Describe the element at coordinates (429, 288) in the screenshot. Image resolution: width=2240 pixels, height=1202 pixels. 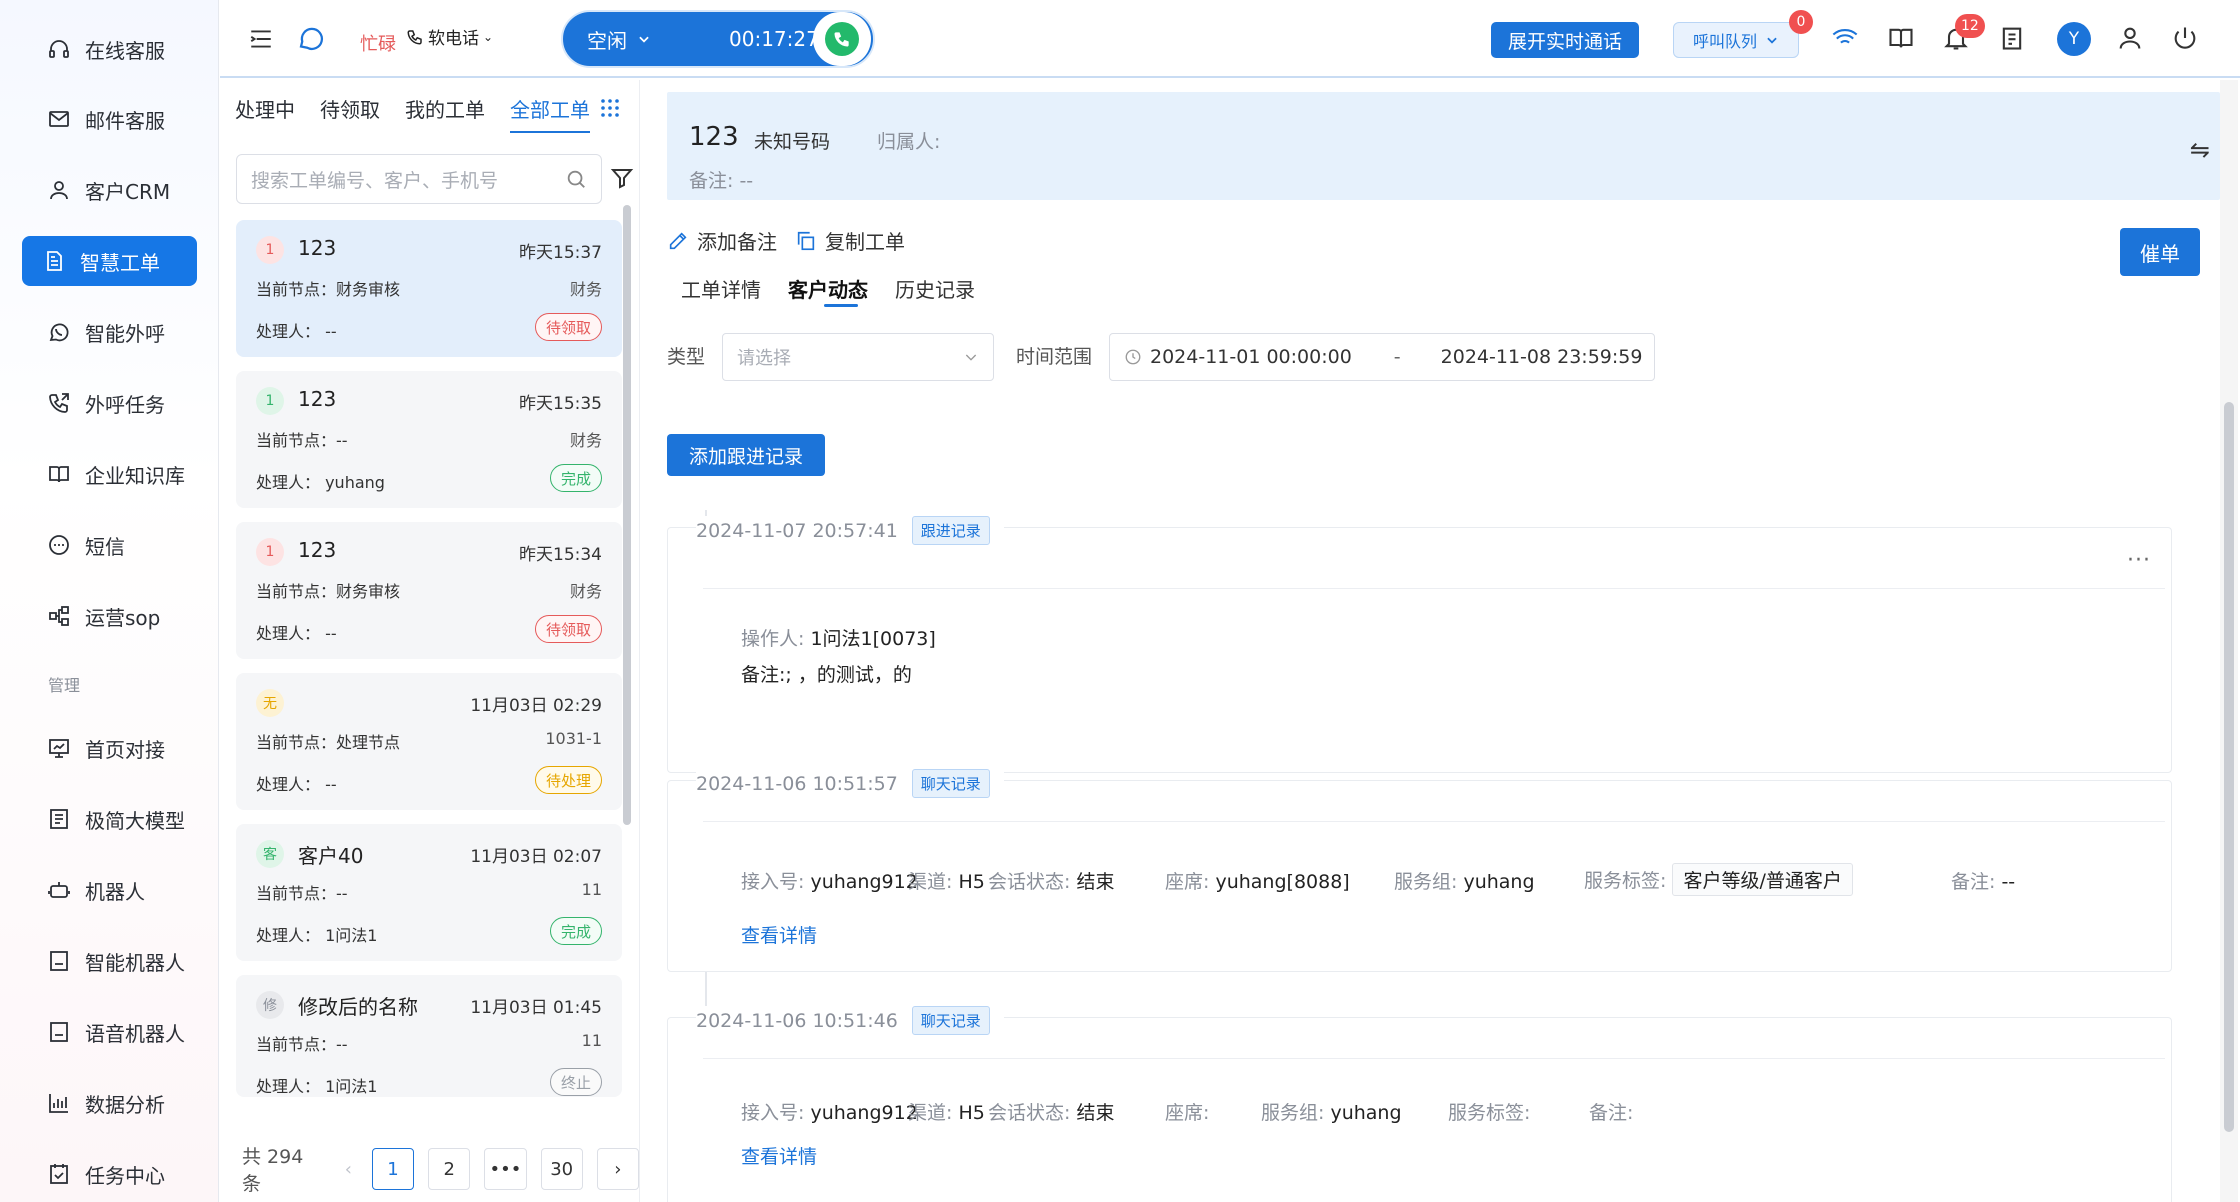
I see `ticket-card: 1 123 昨天15:37 当前节点：财务审核 财务 处理人： -- 待领取` at that location.